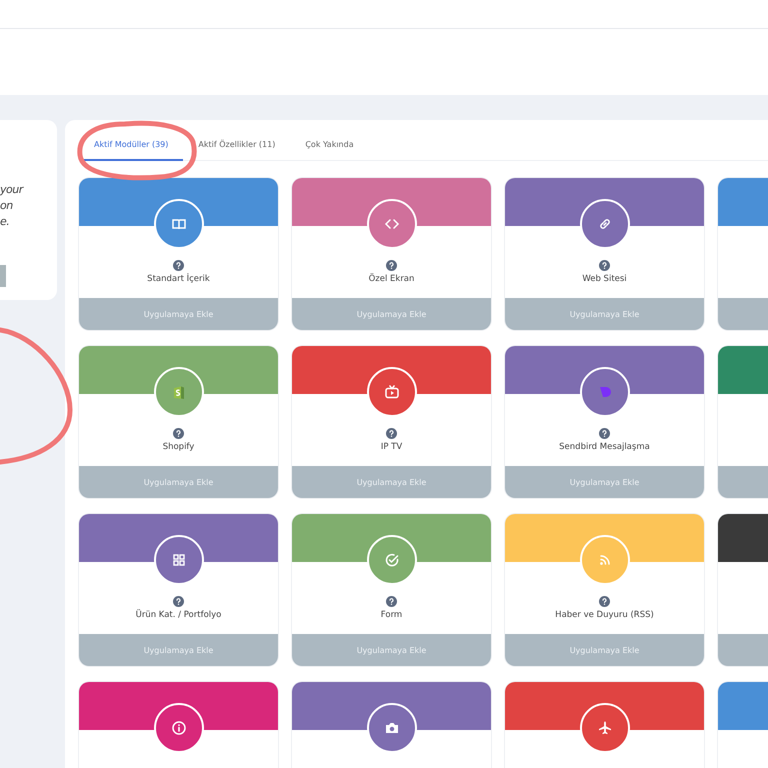 The image size is (768, 768). I want to click on module-name: Form, so click(391, 615).